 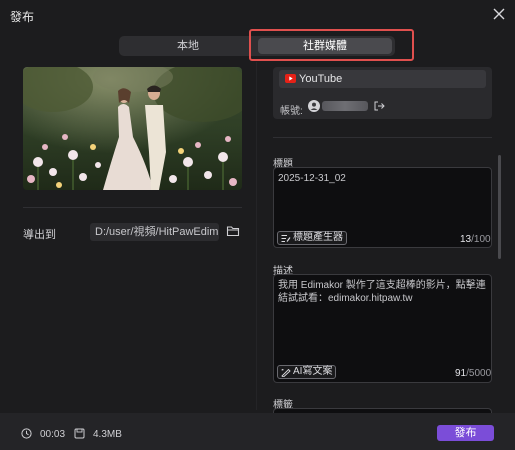 What do you see at coordinates (465, 433) in the screenshot?
I see `publish-button: 發布` at bounding box center [465, 433].